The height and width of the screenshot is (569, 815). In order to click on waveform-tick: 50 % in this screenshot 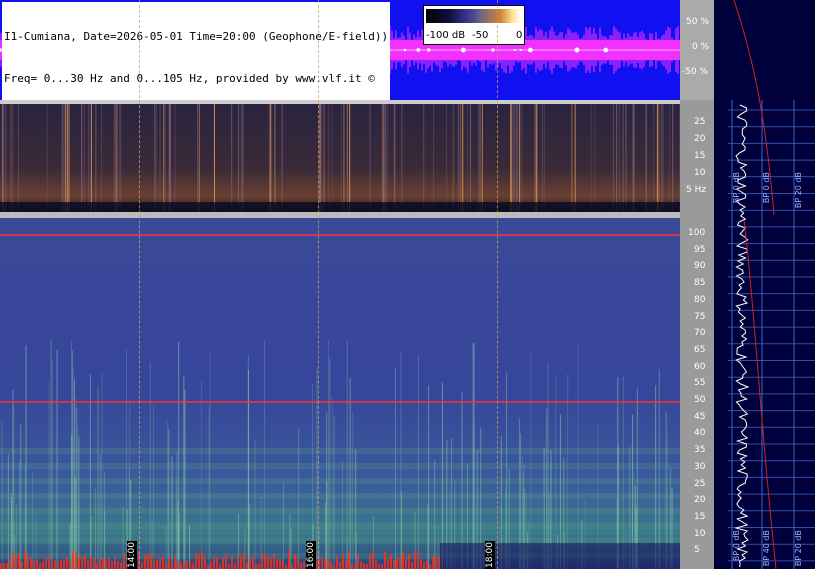, I will do `click(697, 22)`.